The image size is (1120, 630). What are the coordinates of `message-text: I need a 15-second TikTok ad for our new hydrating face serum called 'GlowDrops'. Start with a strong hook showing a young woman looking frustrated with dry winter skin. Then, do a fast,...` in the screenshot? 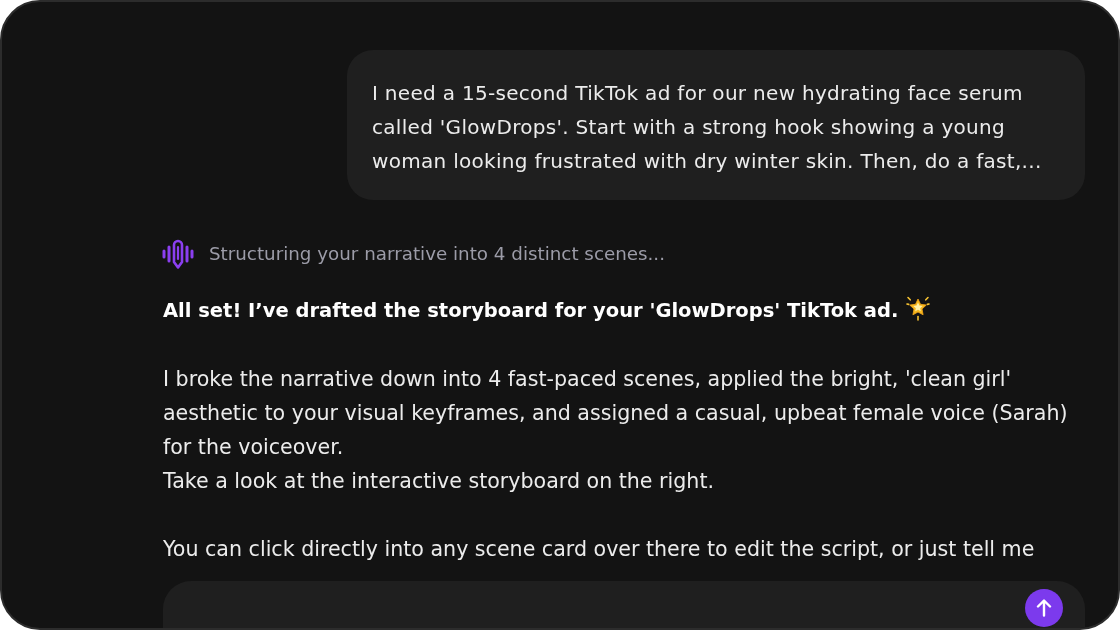 It's located at (707, 127).